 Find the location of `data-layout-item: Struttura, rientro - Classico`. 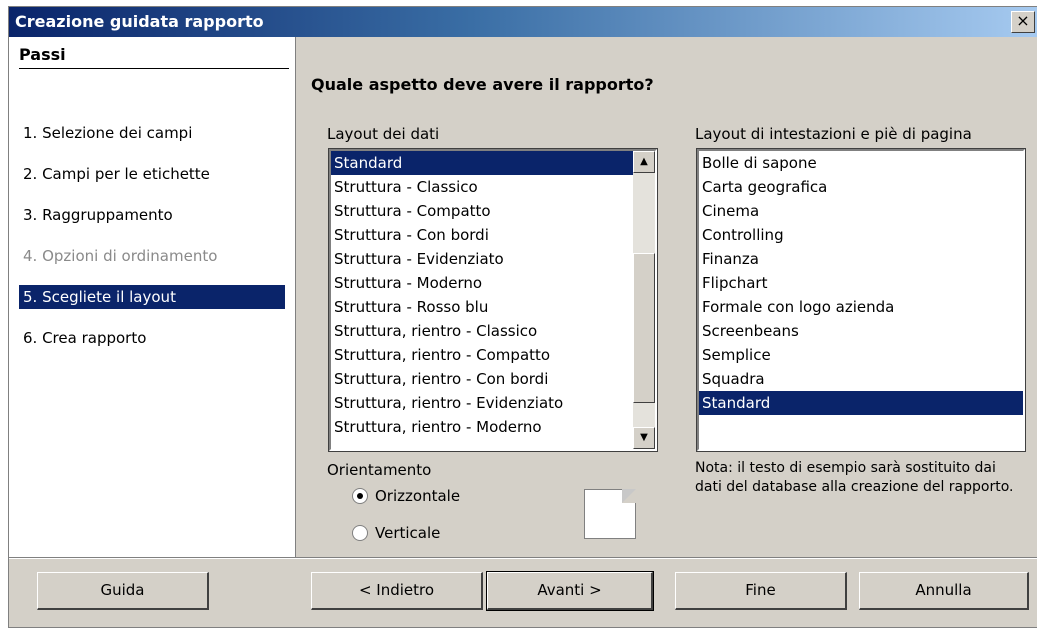

data-layout-item: Struttura, rientro - Classico is located at coordinates (482, 331).